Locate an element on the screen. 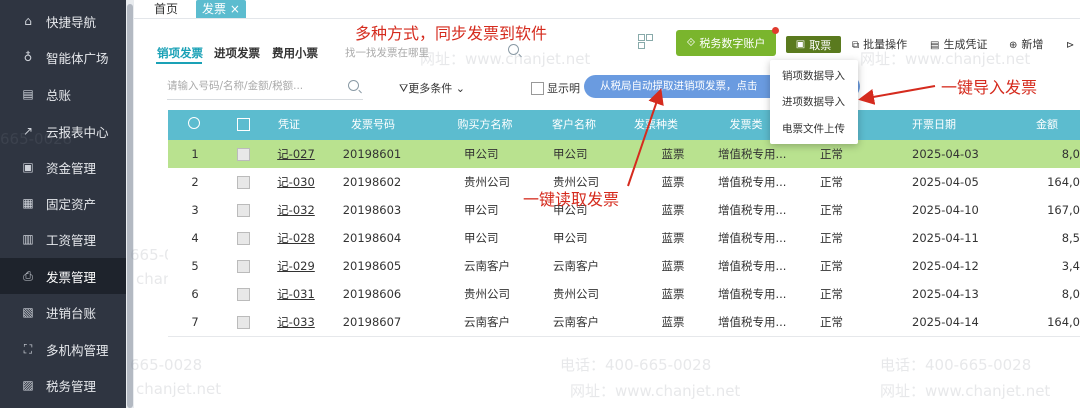  tab-home: 首页 is located at coordinates (166, 9).